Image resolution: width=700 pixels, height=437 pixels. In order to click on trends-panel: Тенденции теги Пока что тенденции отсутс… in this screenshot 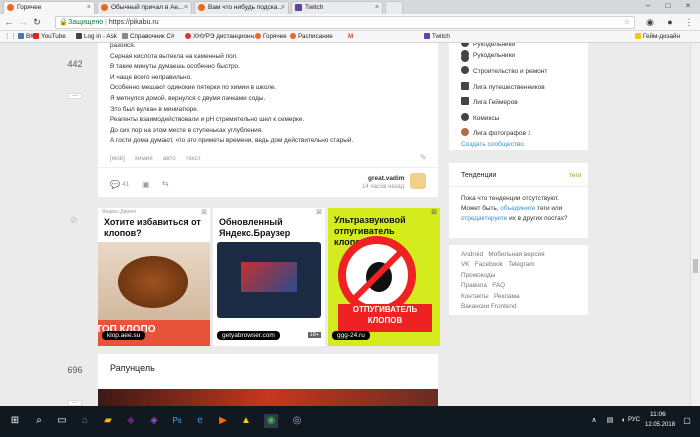, I will do `click(518, 200)`.